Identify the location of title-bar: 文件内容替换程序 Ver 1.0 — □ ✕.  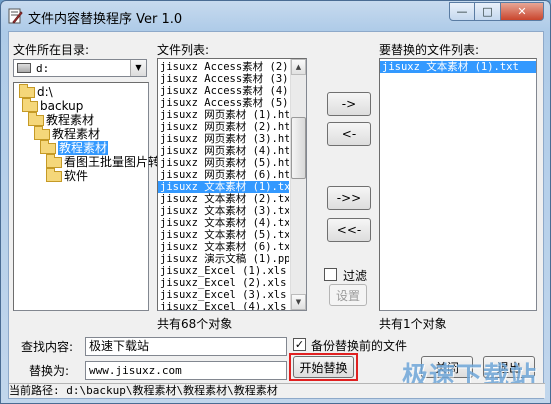
(275, 16).